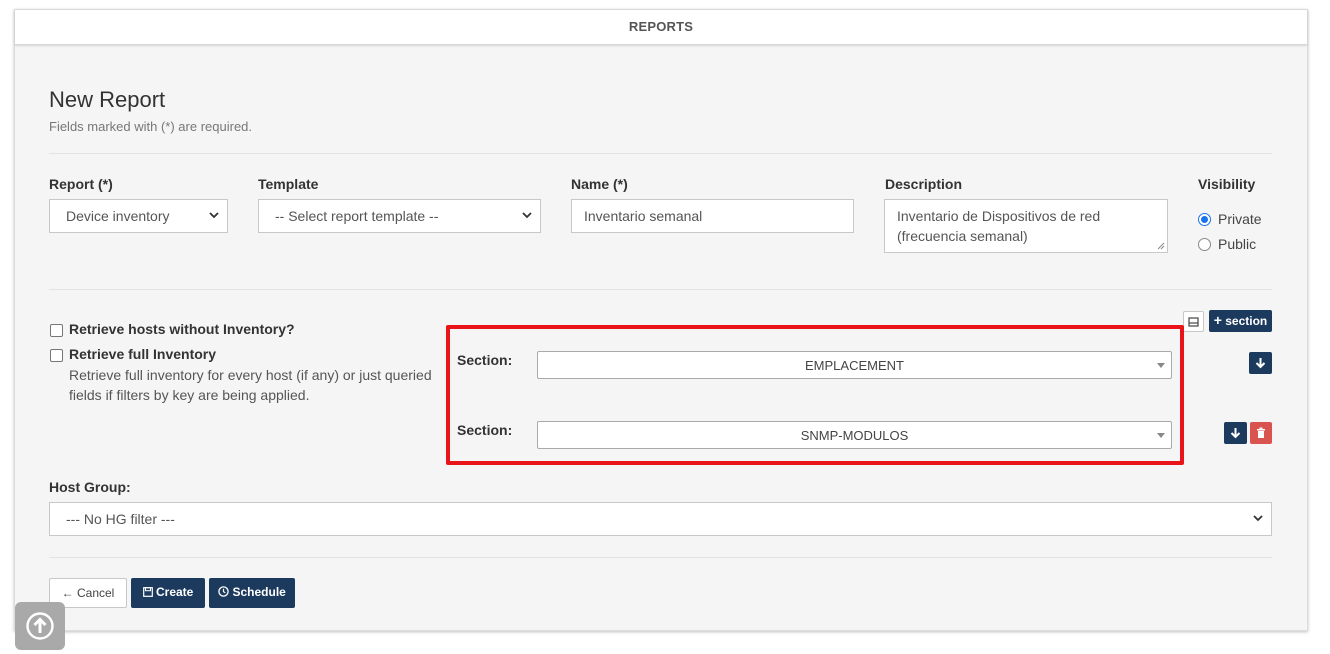 The width and height of the screenshot is (1330, 654). What do you see at coordinates (1161, 246) in the screenshot?
I see `resize-handle-icon` at bounding box center [1161, 246].